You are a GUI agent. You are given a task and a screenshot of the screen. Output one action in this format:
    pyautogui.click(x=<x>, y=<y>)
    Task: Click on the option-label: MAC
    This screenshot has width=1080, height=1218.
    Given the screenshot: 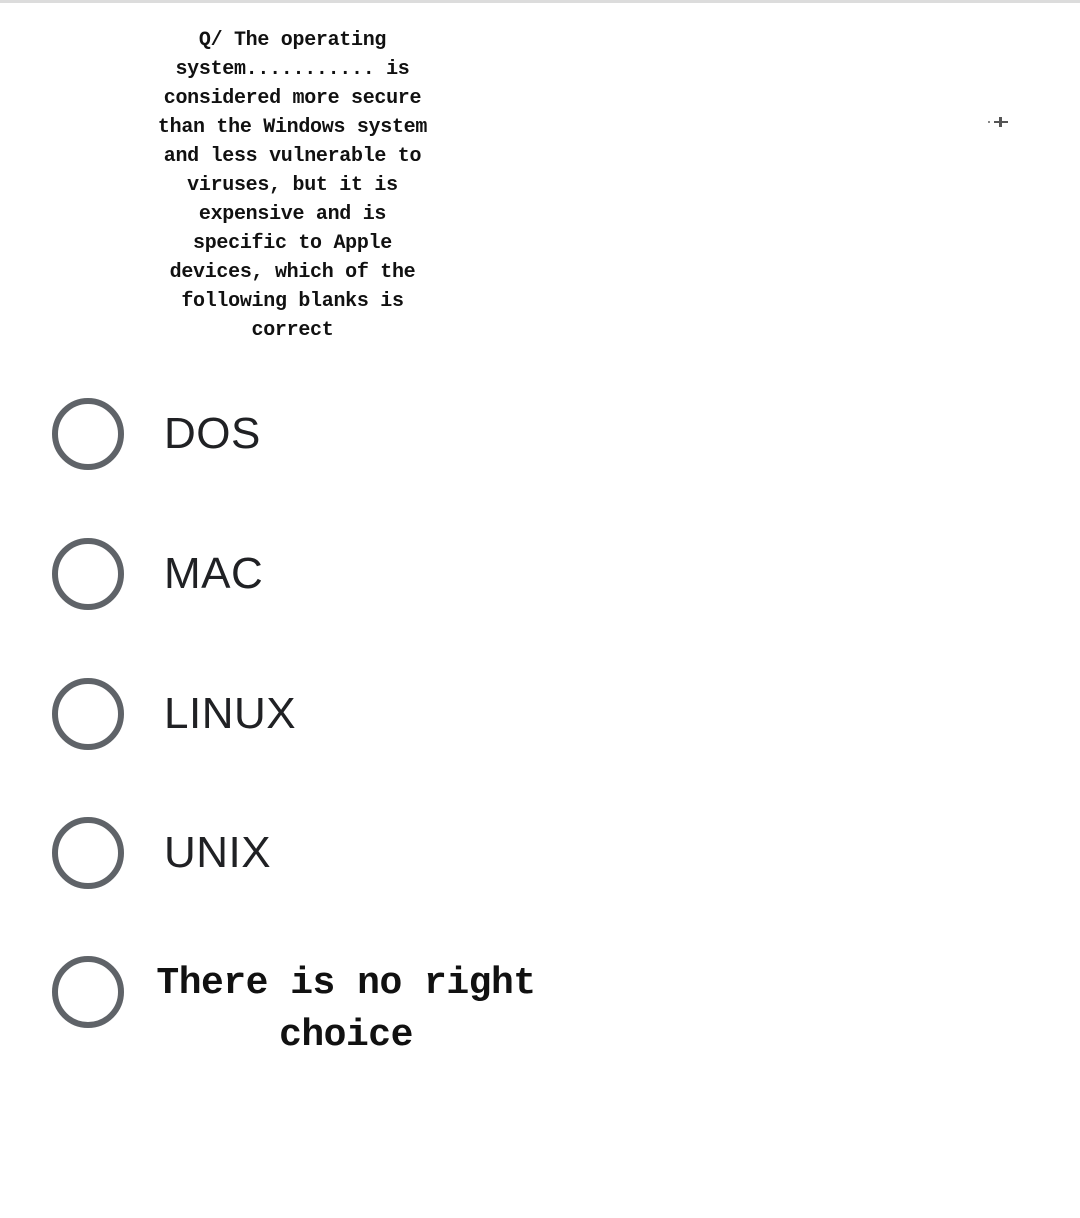 What is the action you would take?
    pyautogui.click(x=214, y=573)
    